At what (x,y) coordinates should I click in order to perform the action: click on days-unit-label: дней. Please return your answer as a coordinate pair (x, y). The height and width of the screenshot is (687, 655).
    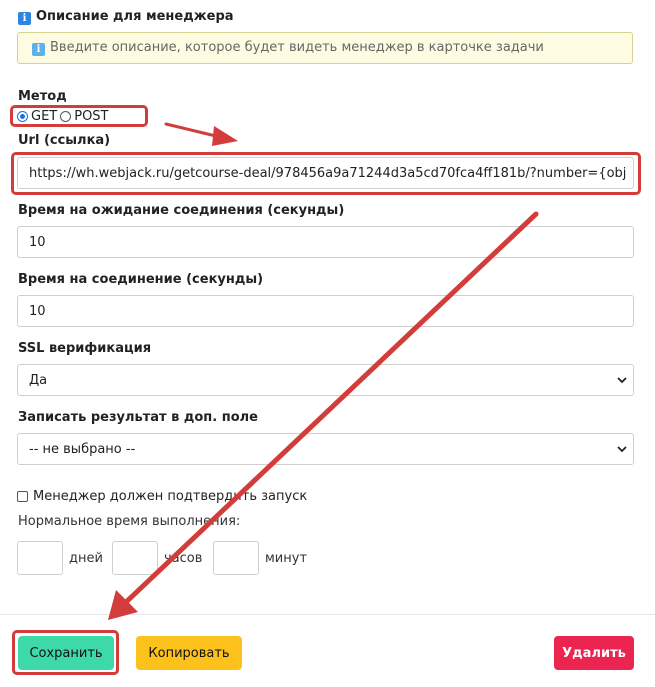
    Looking at the image, I should click on (86, 558).